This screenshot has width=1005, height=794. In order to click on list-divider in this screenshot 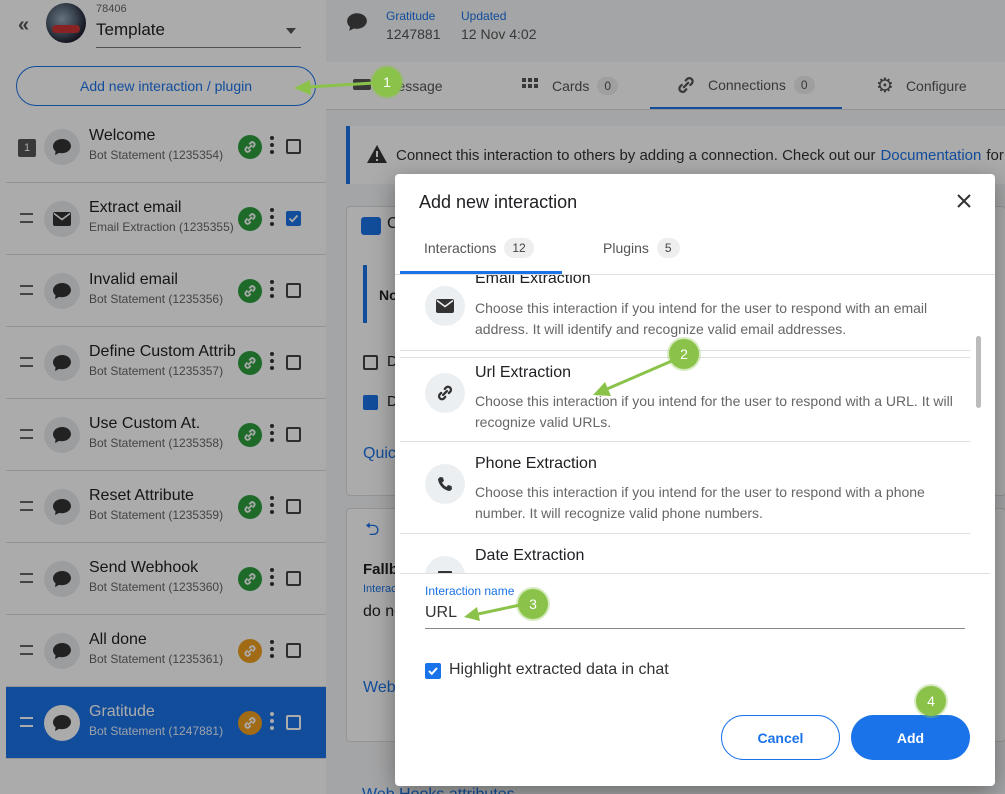, I will do `click(695, 573)`.